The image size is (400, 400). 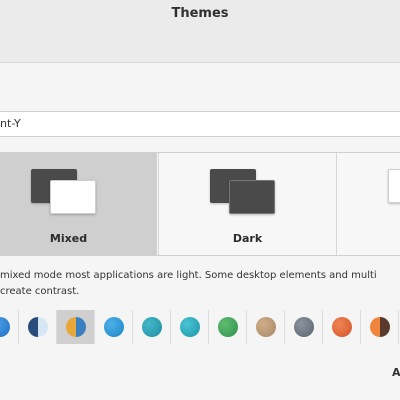 I want to click on accent-blue-option, so click(x=9, y=327).